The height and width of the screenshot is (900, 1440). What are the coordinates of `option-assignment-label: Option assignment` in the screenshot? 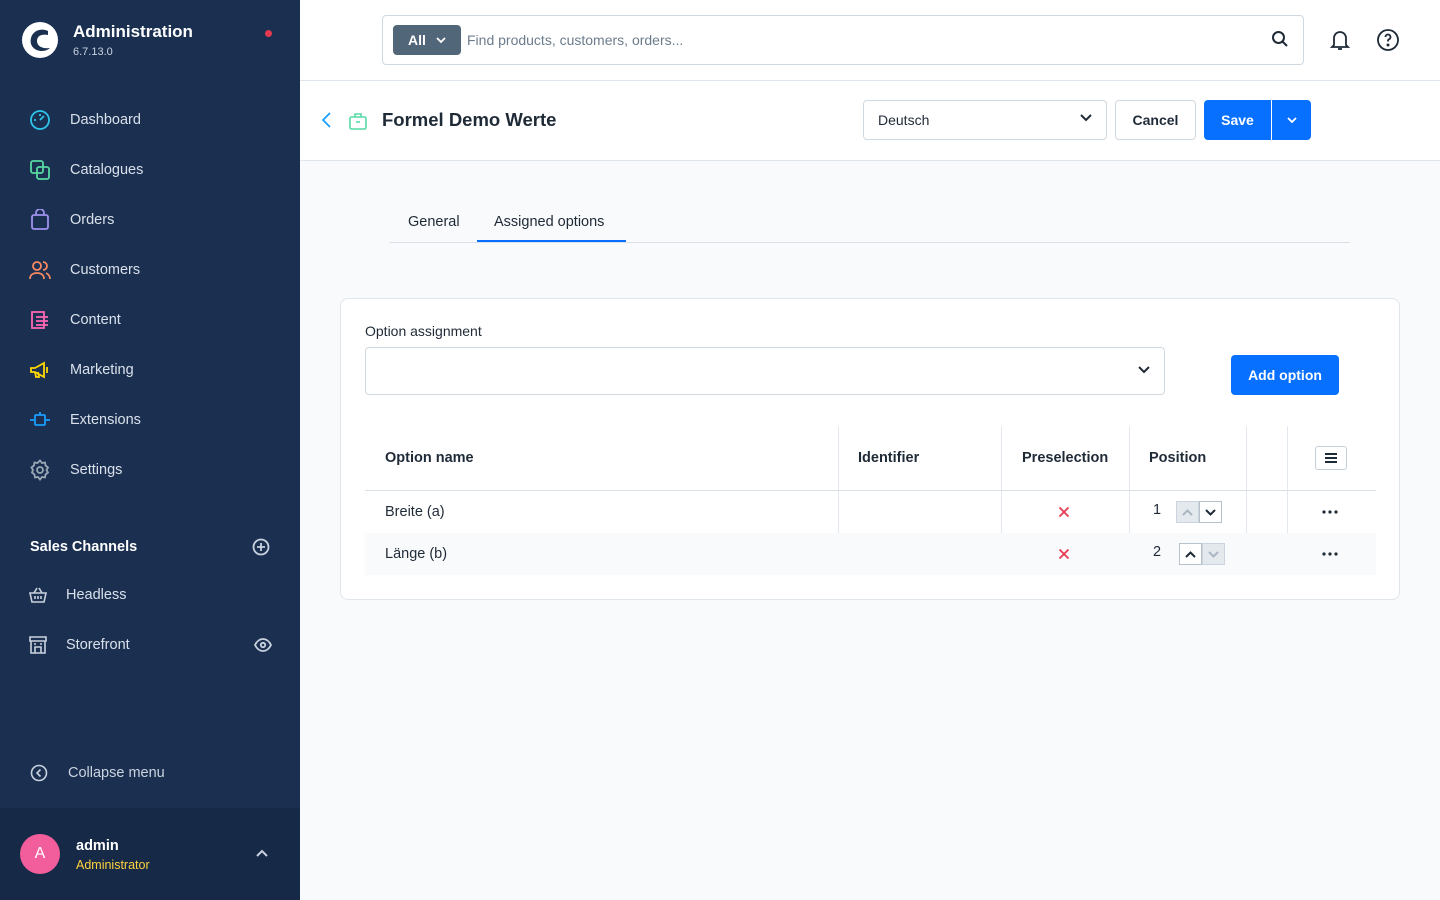 It's located at (423, 331).